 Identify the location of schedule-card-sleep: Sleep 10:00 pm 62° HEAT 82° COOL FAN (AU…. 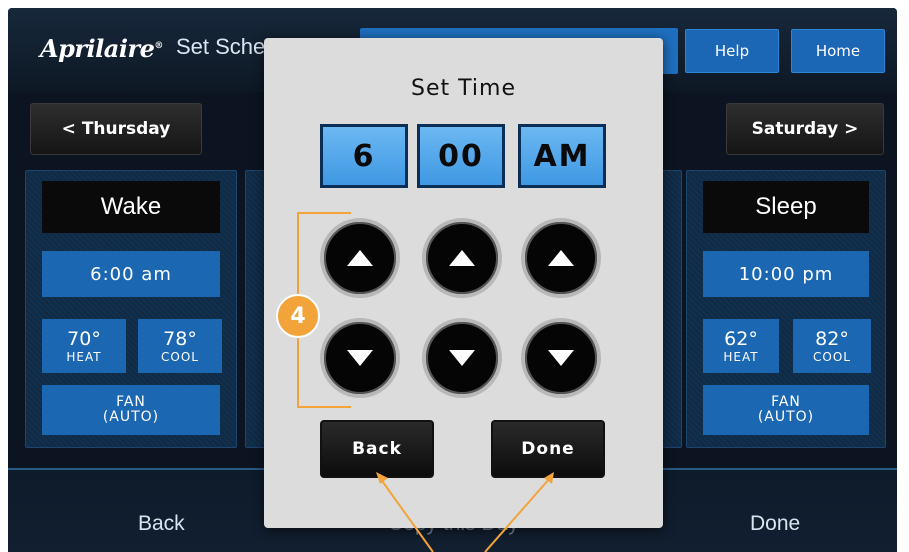
(786, 309).